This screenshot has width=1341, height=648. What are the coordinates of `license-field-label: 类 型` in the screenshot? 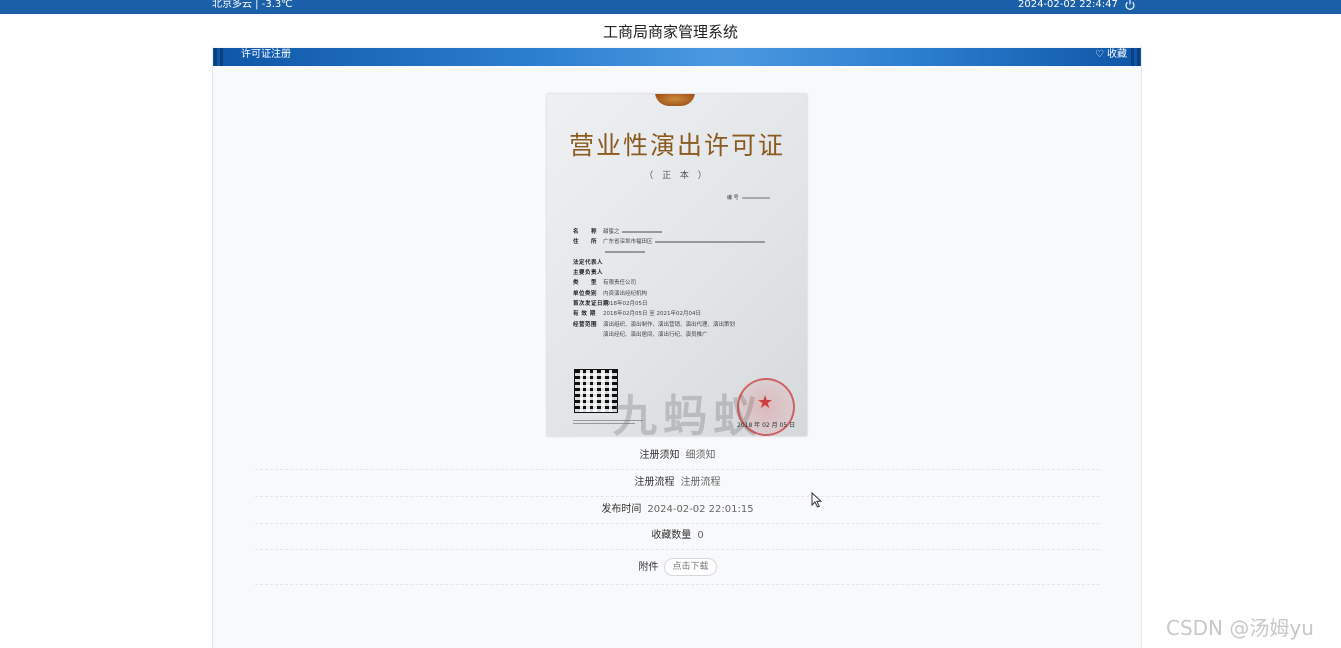 It's located at (585, 283).